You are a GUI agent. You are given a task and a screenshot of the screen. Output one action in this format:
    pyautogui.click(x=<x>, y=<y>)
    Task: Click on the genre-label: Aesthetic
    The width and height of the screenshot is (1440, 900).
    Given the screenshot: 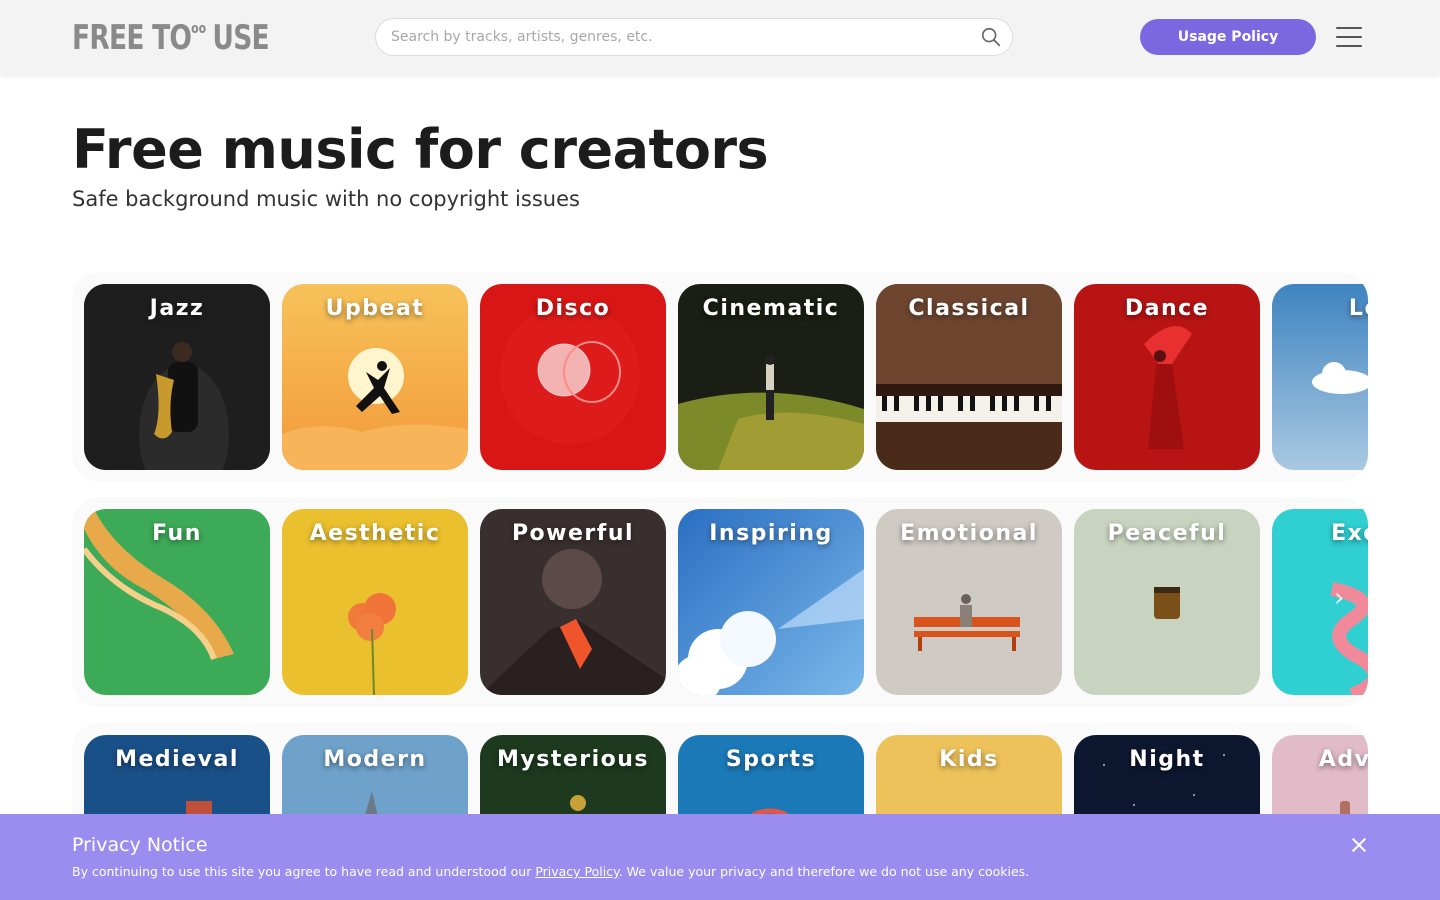 What is the action you would take?
    pyautogui.click(x=375, y=533)
    